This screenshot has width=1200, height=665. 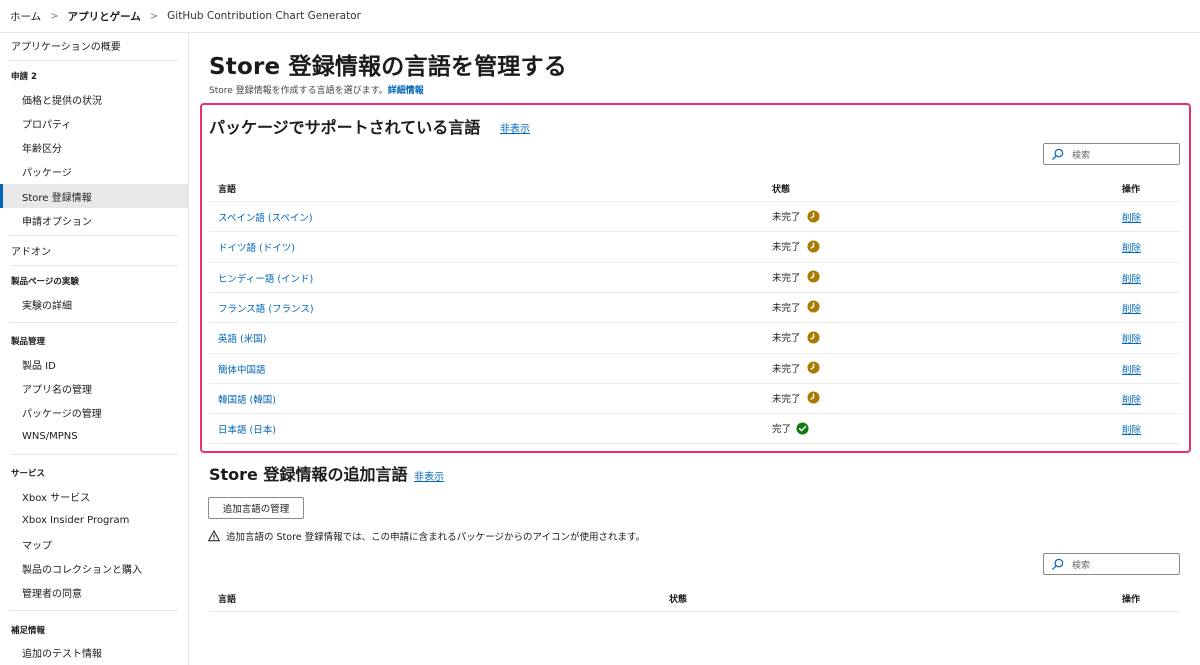 I want to click on sidebar-item-xbox-services: Xbox サービス, so click(x=94, y=496).